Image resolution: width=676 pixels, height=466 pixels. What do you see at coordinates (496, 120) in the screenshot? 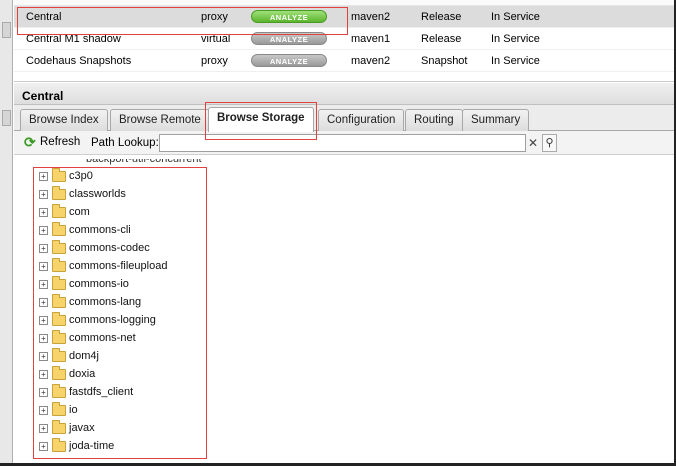
I see `tab-summary: Summary` at bounding box center [496, 120].